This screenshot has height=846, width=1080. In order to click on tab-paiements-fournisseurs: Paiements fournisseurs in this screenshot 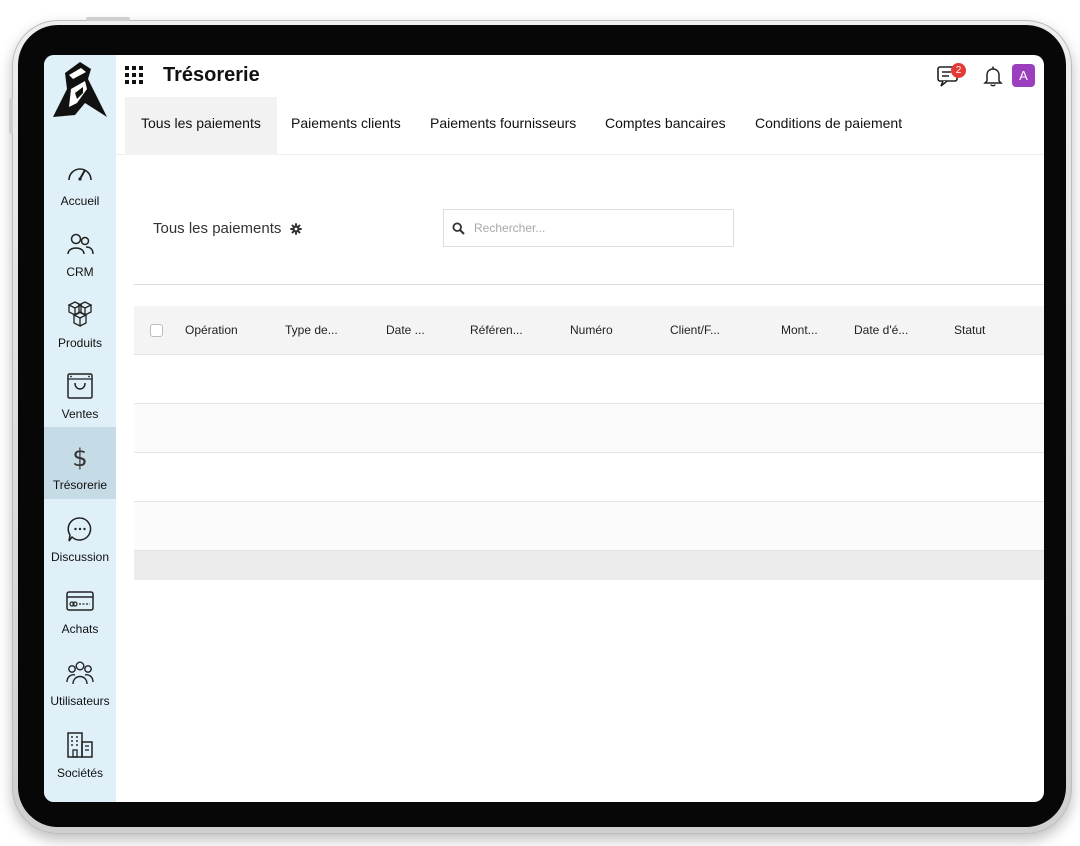, I will do `click(503, 126)`.